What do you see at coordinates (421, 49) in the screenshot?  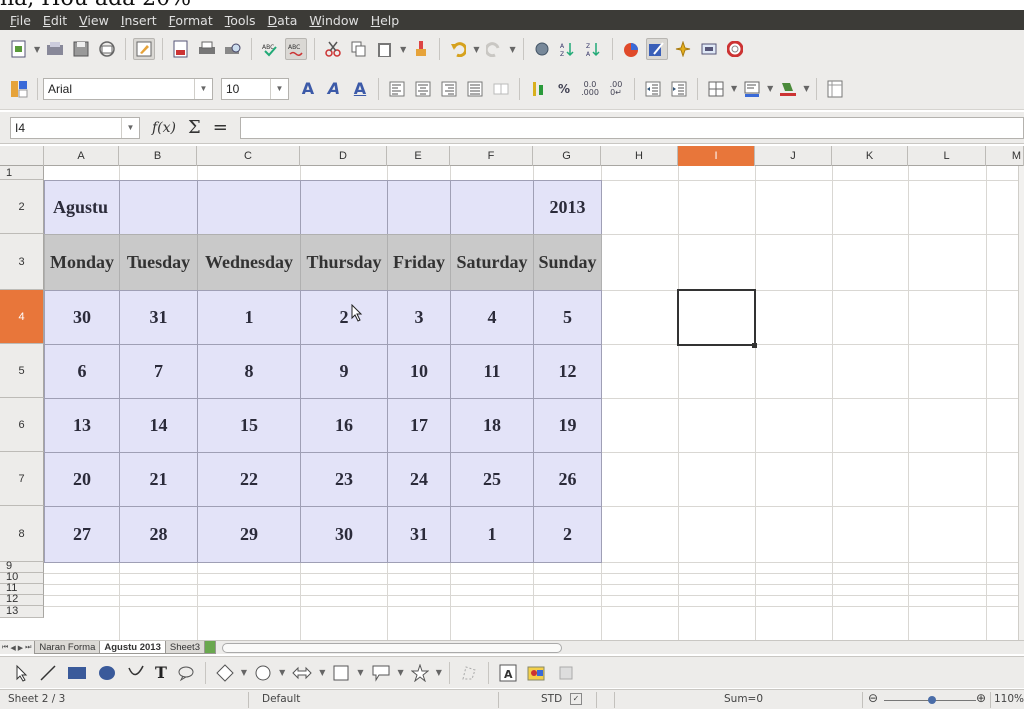 I see `clone-formatting-icon` at bounding box center [421, 49].